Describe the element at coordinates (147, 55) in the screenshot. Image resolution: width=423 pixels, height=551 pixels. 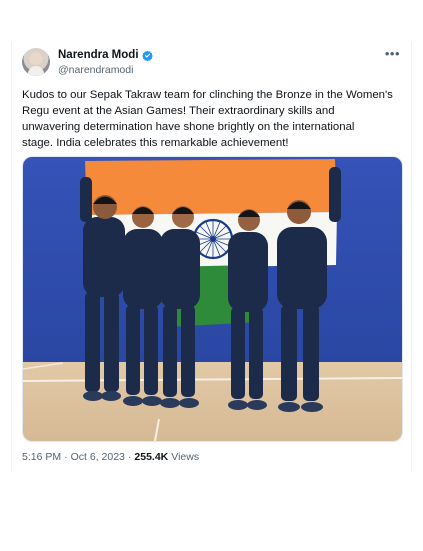
I see `verified-badge-icon` at that location.